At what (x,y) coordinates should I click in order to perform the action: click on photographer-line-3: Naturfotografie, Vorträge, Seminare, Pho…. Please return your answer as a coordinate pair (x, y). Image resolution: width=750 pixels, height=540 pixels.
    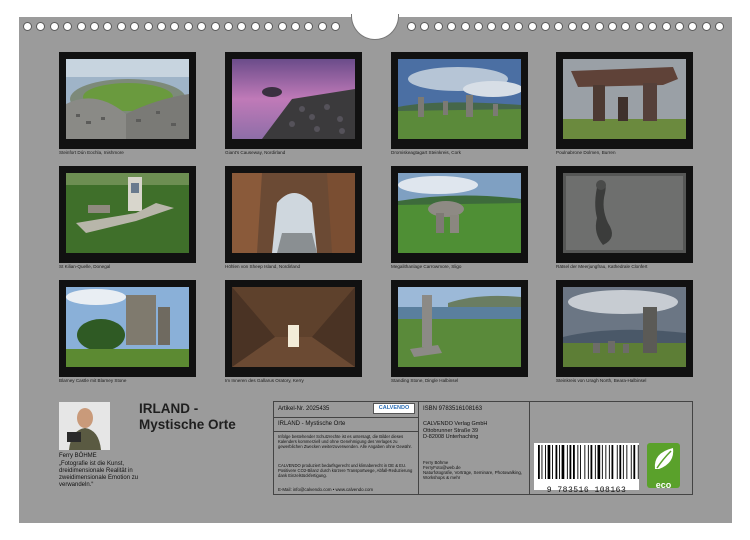
    Looking at the image, I should click on (473, 475).